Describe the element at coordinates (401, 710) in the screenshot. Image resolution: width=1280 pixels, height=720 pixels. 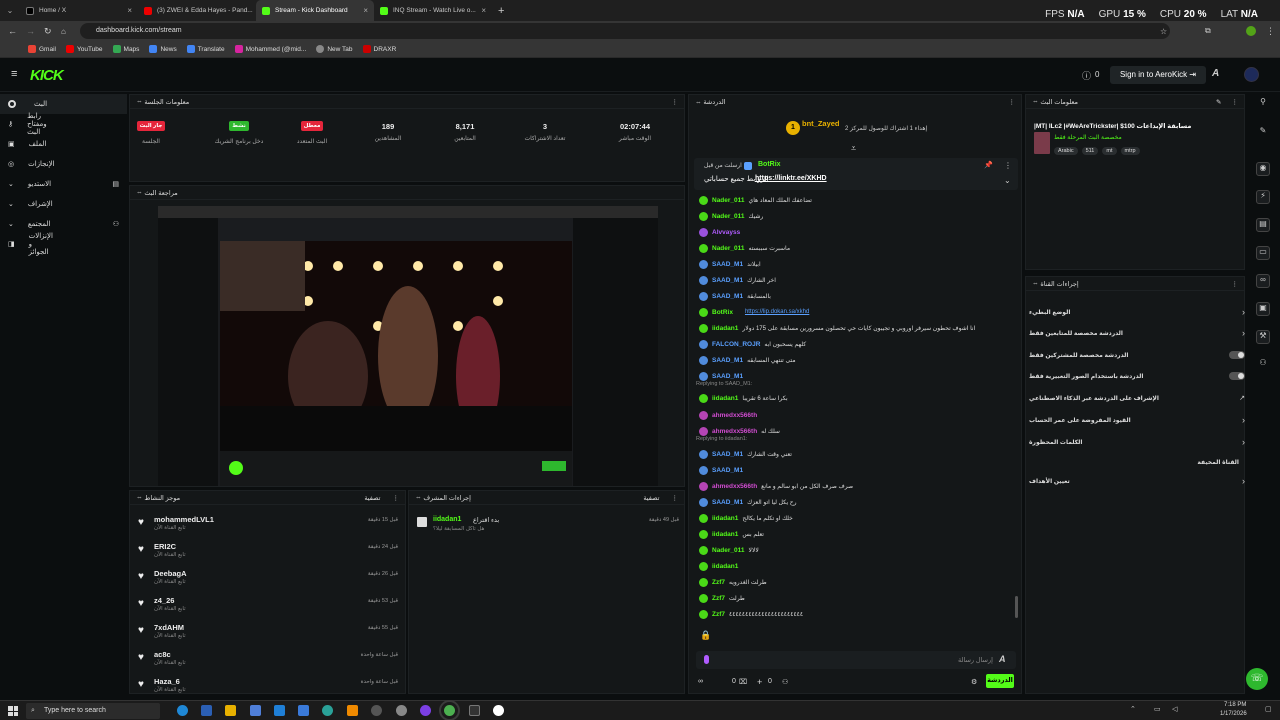
I see `chrome-alt-icon` at that location.